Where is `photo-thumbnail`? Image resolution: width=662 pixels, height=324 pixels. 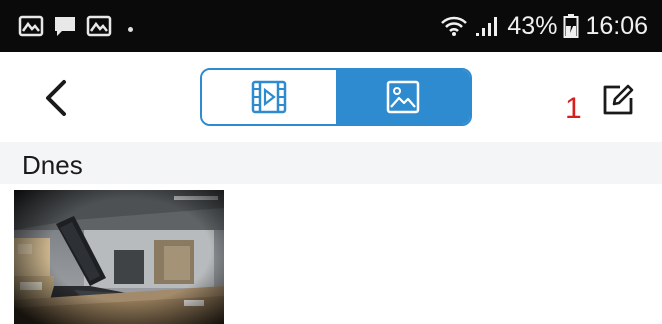 photo-thumbnail is located at coordinates (119, 257).